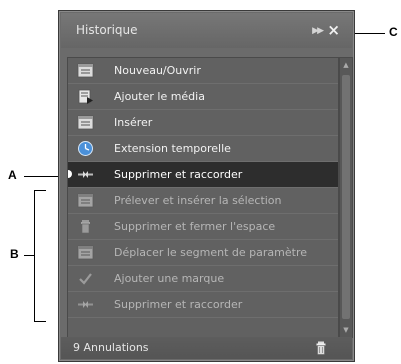  I want to click on history-item: Ajouter une marque, so click(203, 279).